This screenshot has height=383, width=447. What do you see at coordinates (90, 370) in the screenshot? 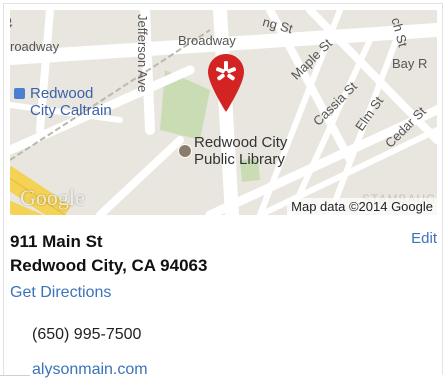
I see `website-link: alysonmain.com` at bounding box center [90, 370].